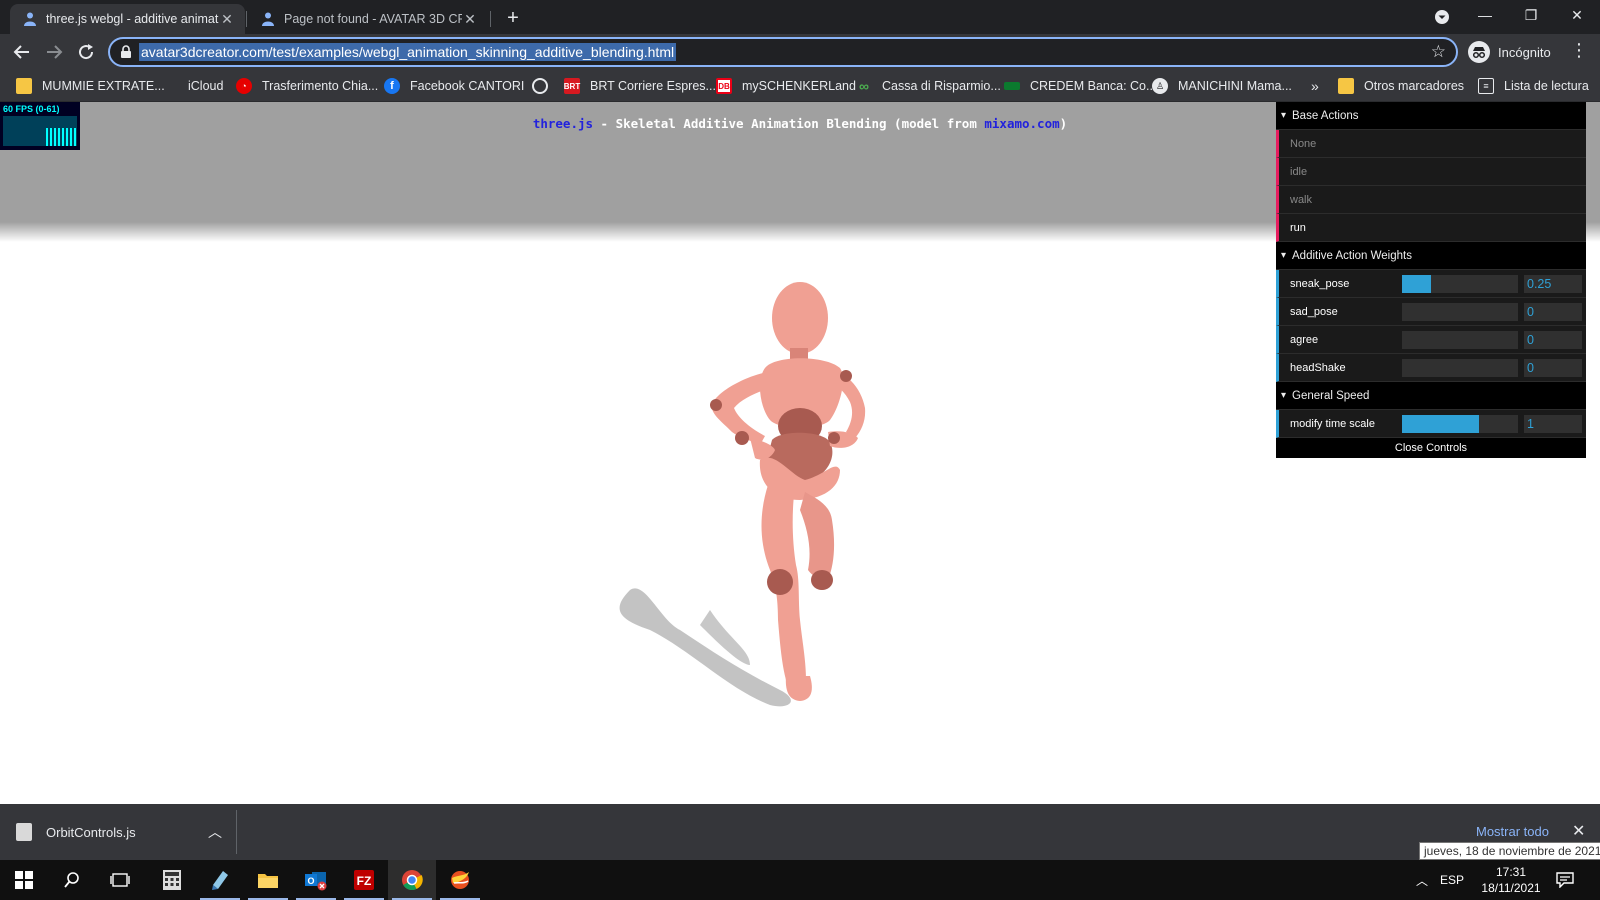 Image resolution: width=1600 pixels, height=900 pixels. What do you see at coordinates (126, 52) in the screenshot?
I see `lock-icon` at bounding box center [126, 52].